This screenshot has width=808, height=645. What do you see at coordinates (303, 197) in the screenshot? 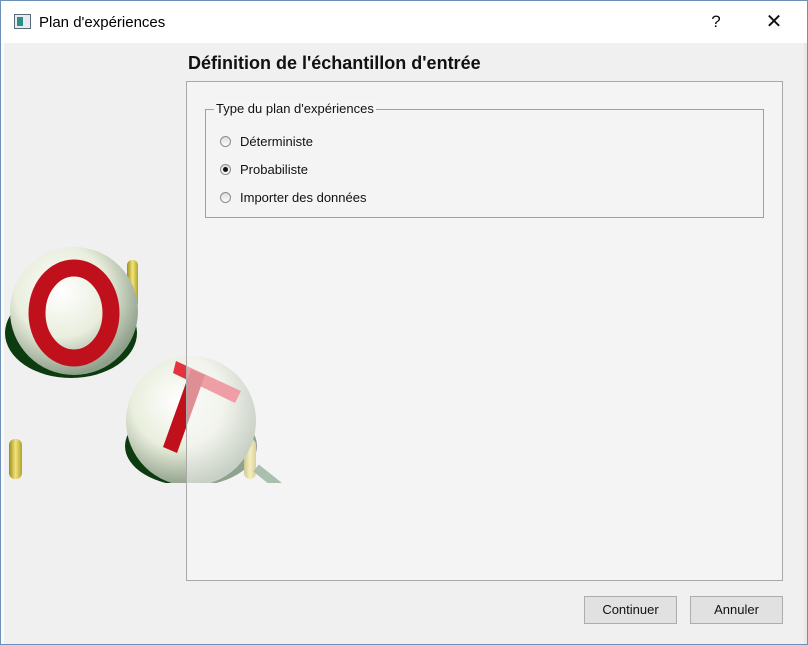
I see `radio-label: Importer des données` at bounding box center [303, 197].